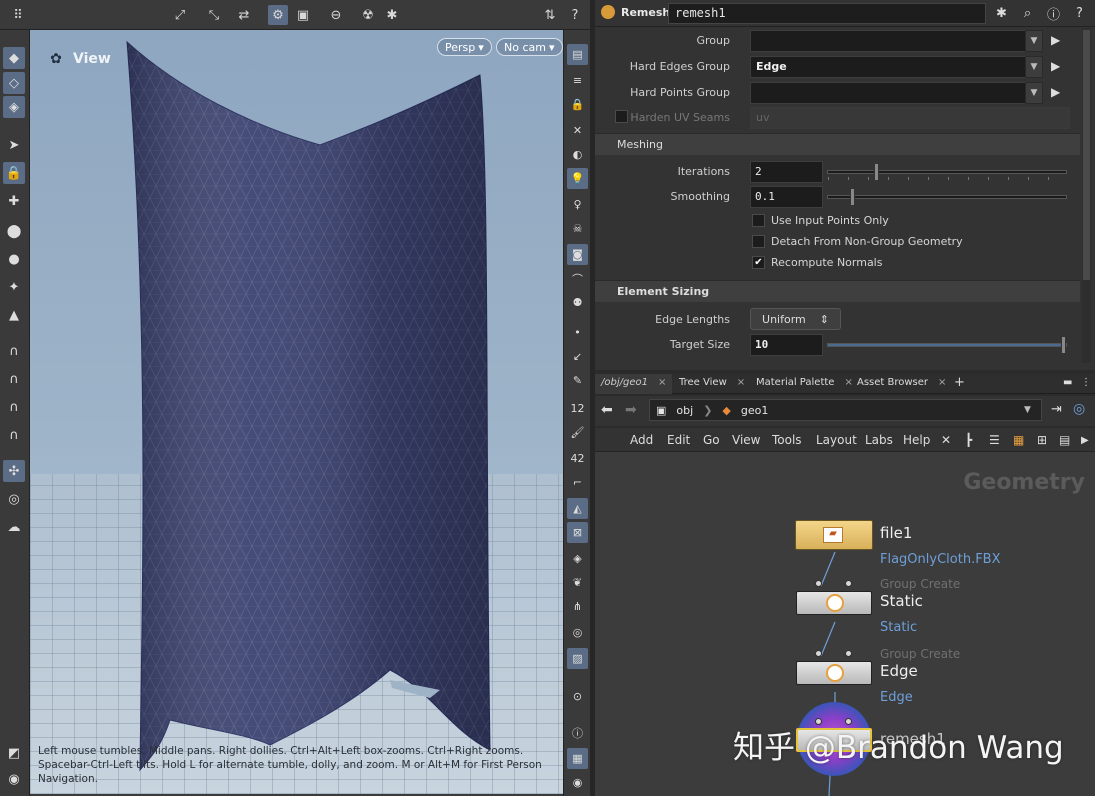 The width and height of the screenshot is (1095, 796). I want to click on select-icon: ➤, so click(14, 145).